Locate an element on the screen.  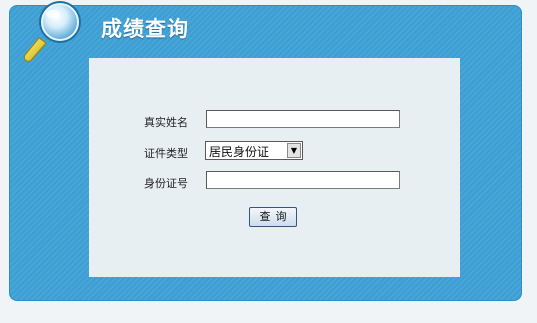
id-type-selected-value: 居民身份证 is located at coordinates (239, 152).